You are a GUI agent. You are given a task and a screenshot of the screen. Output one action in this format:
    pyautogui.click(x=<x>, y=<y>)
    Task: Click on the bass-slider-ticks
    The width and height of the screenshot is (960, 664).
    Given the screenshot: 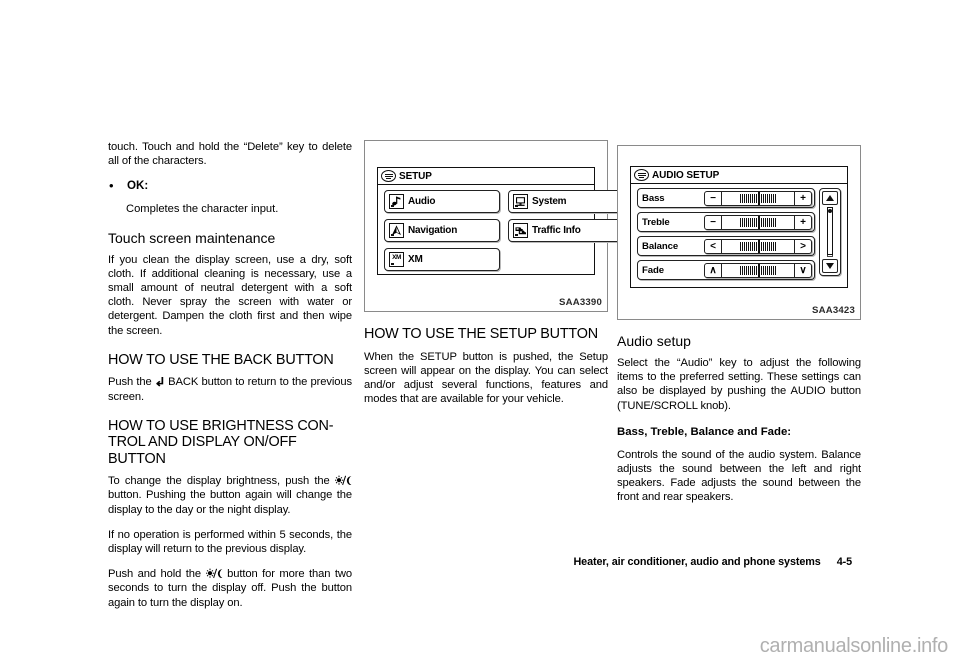 What is the action you would take?
    pyautogui.click(x=758, y=198)
    